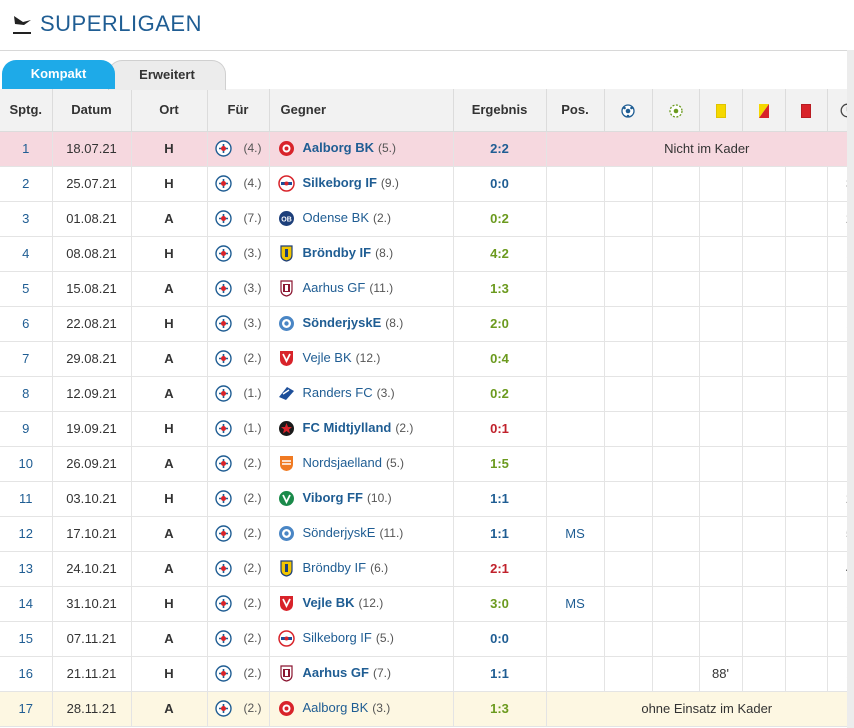 This screenshot has height=728, width=854. What do you see at coordinates (500, 359) in the screenshot?
I see `result-link: 0:4` at bounding box center [500, 359].